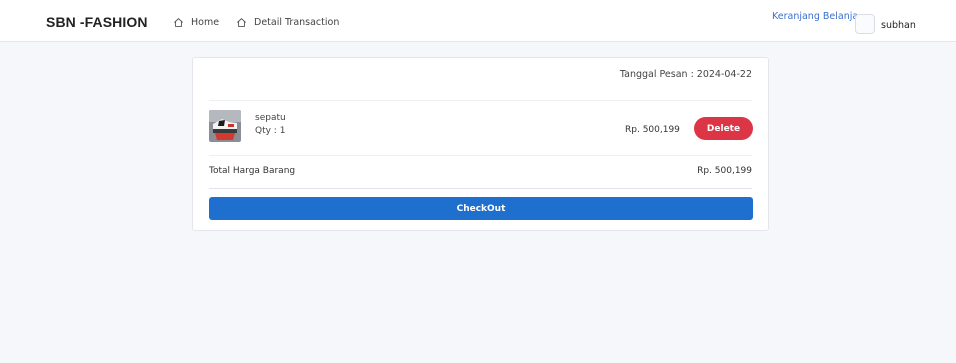 The width and height of the screenshot is (956, 363). What do you see at coordinates (252, 171) in the screenshot?
I see `total-label: Total Harga Barang` at bounding box center [252, 171].